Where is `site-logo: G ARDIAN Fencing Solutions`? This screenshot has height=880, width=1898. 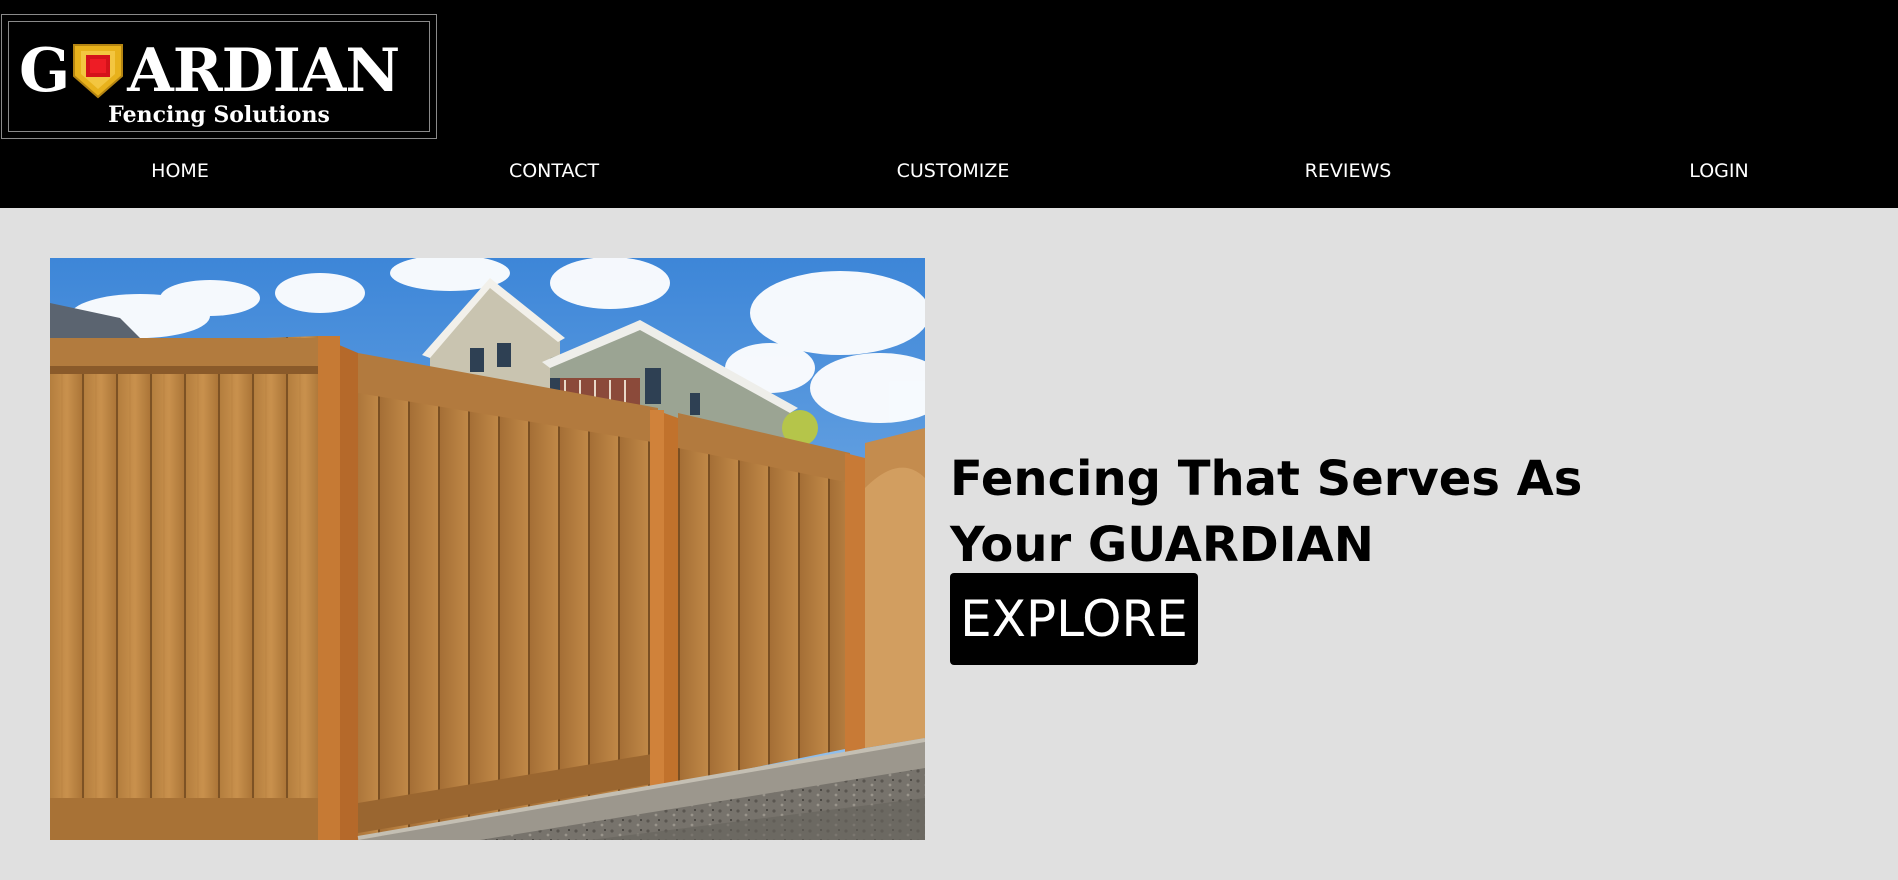
site-logo: G ARDIAN Fencing Solutions is located at coordinates (219, 76).